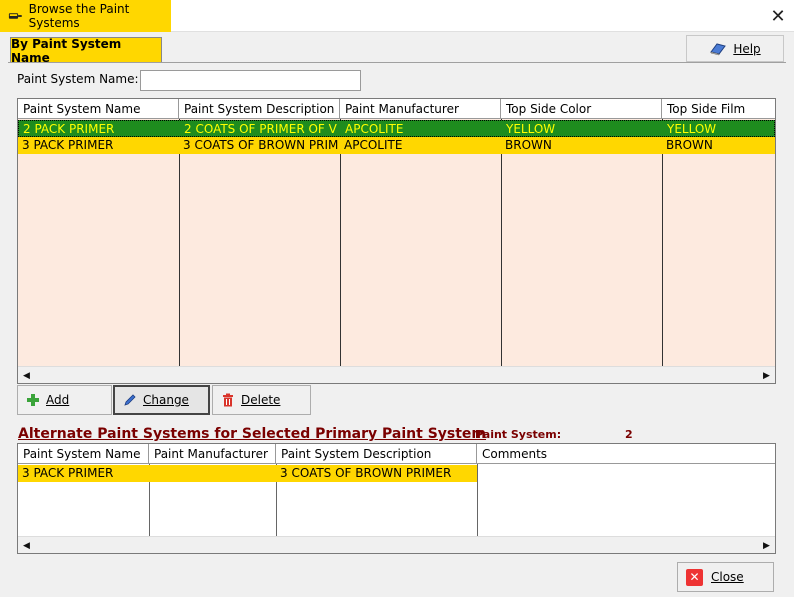 The height and width of the screenshot is (597, 794). What do you see at coordinates (228, 400) in the screenshot?
I see `trash-icon` at bounding box center [228, 400].